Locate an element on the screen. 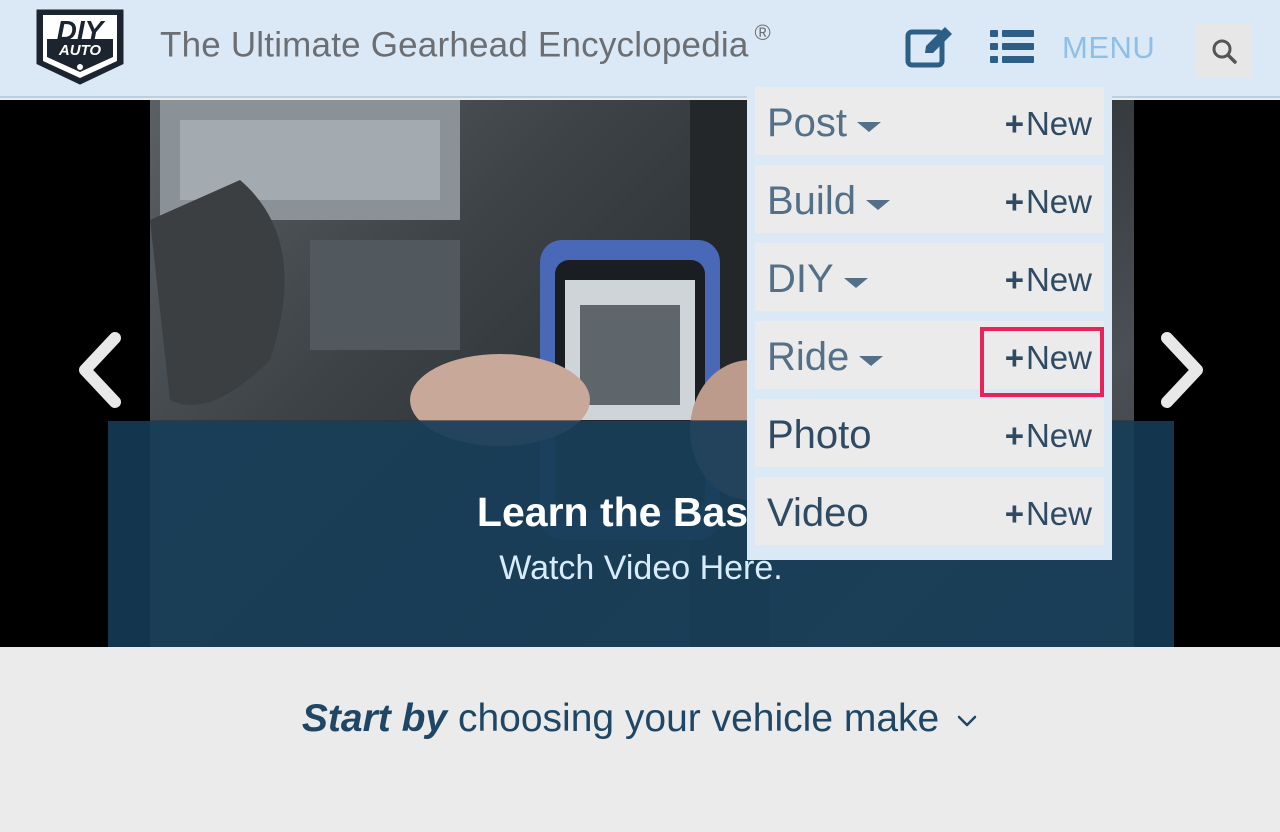 This screenshot has height=832, width=1280. chevron-down-icon is located at coordinates (967, 720).